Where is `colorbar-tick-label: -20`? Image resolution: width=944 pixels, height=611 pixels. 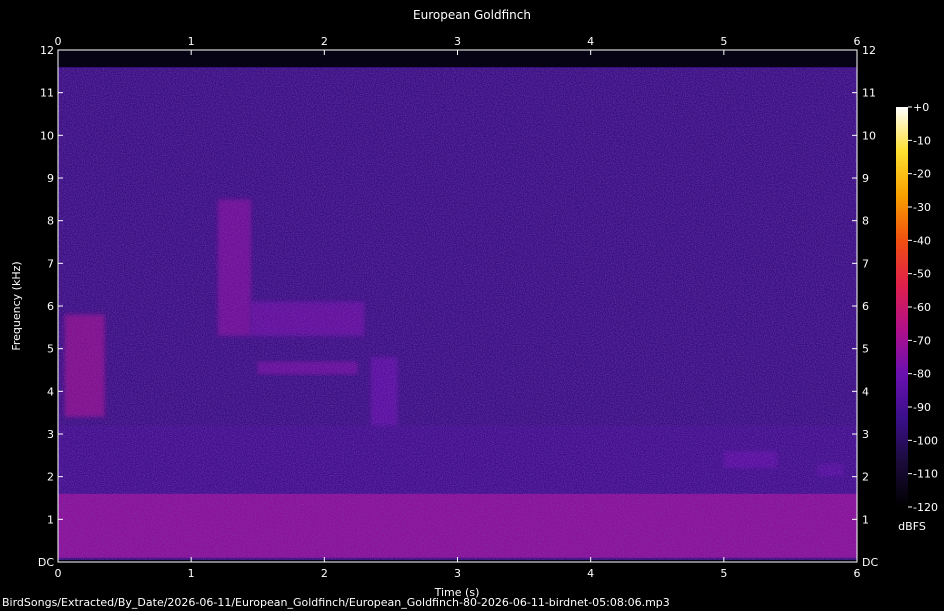
colorbar-tick-label: -20 is located at coordinates (922, 174).